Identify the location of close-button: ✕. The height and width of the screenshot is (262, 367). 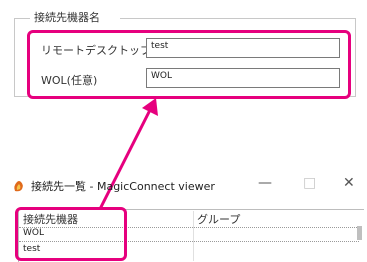
(349, 183).